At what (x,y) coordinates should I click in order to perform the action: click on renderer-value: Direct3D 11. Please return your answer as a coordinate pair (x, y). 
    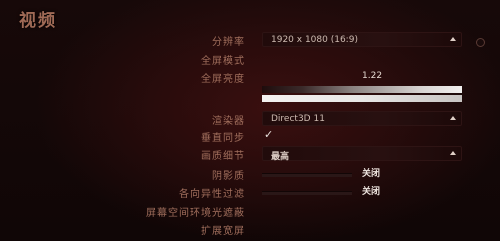
    Looking at the image, I should click on (298, 119).